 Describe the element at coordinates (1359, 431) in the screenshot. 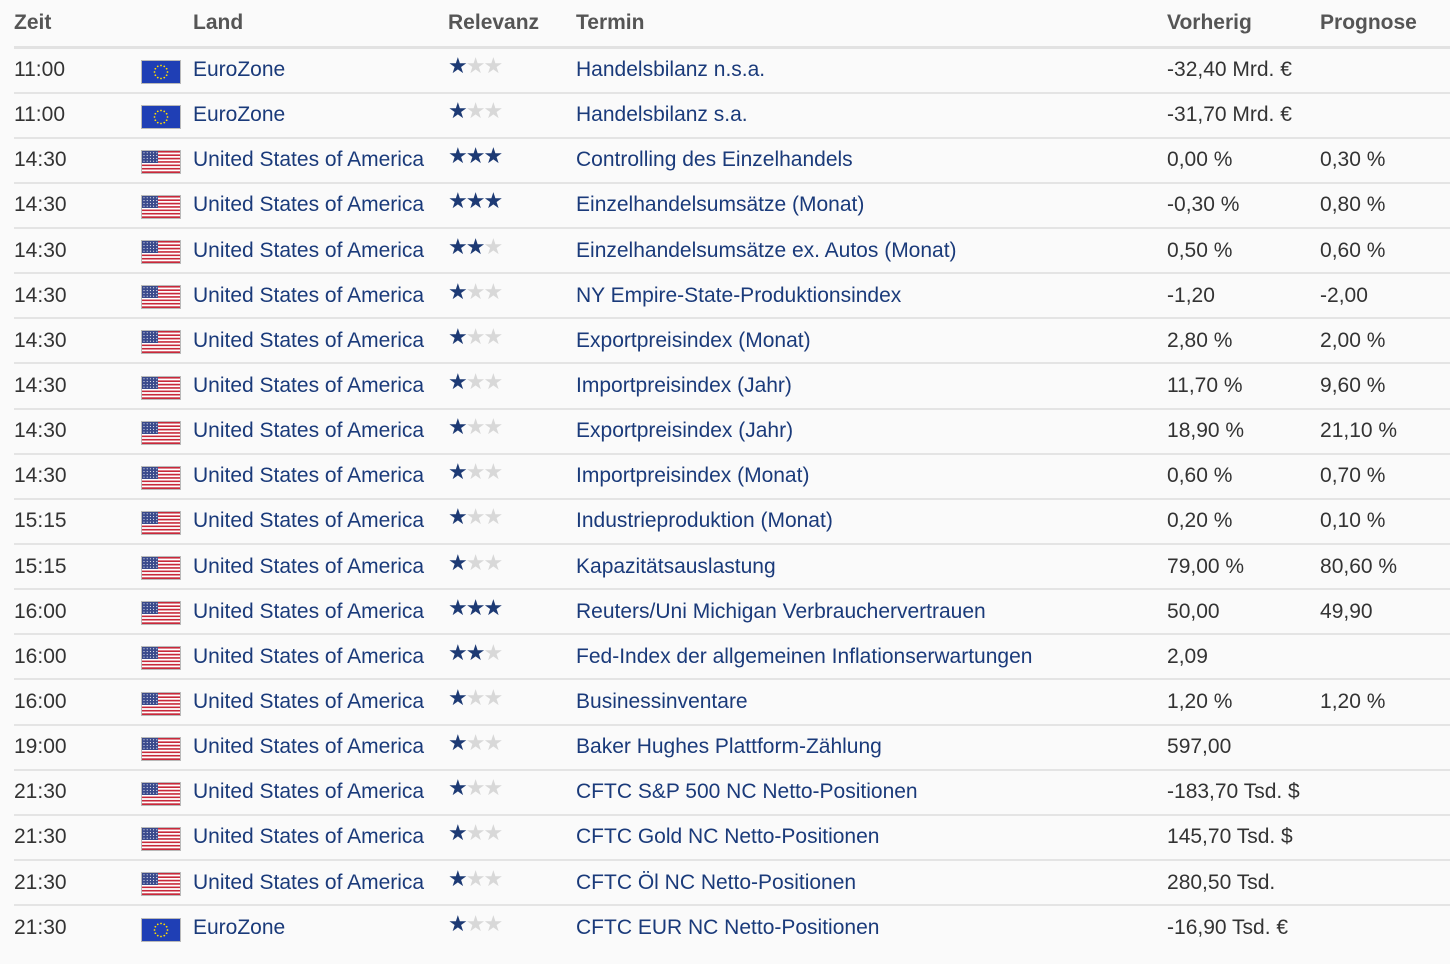

I see `forecast-value: 21,10 %` at that location.